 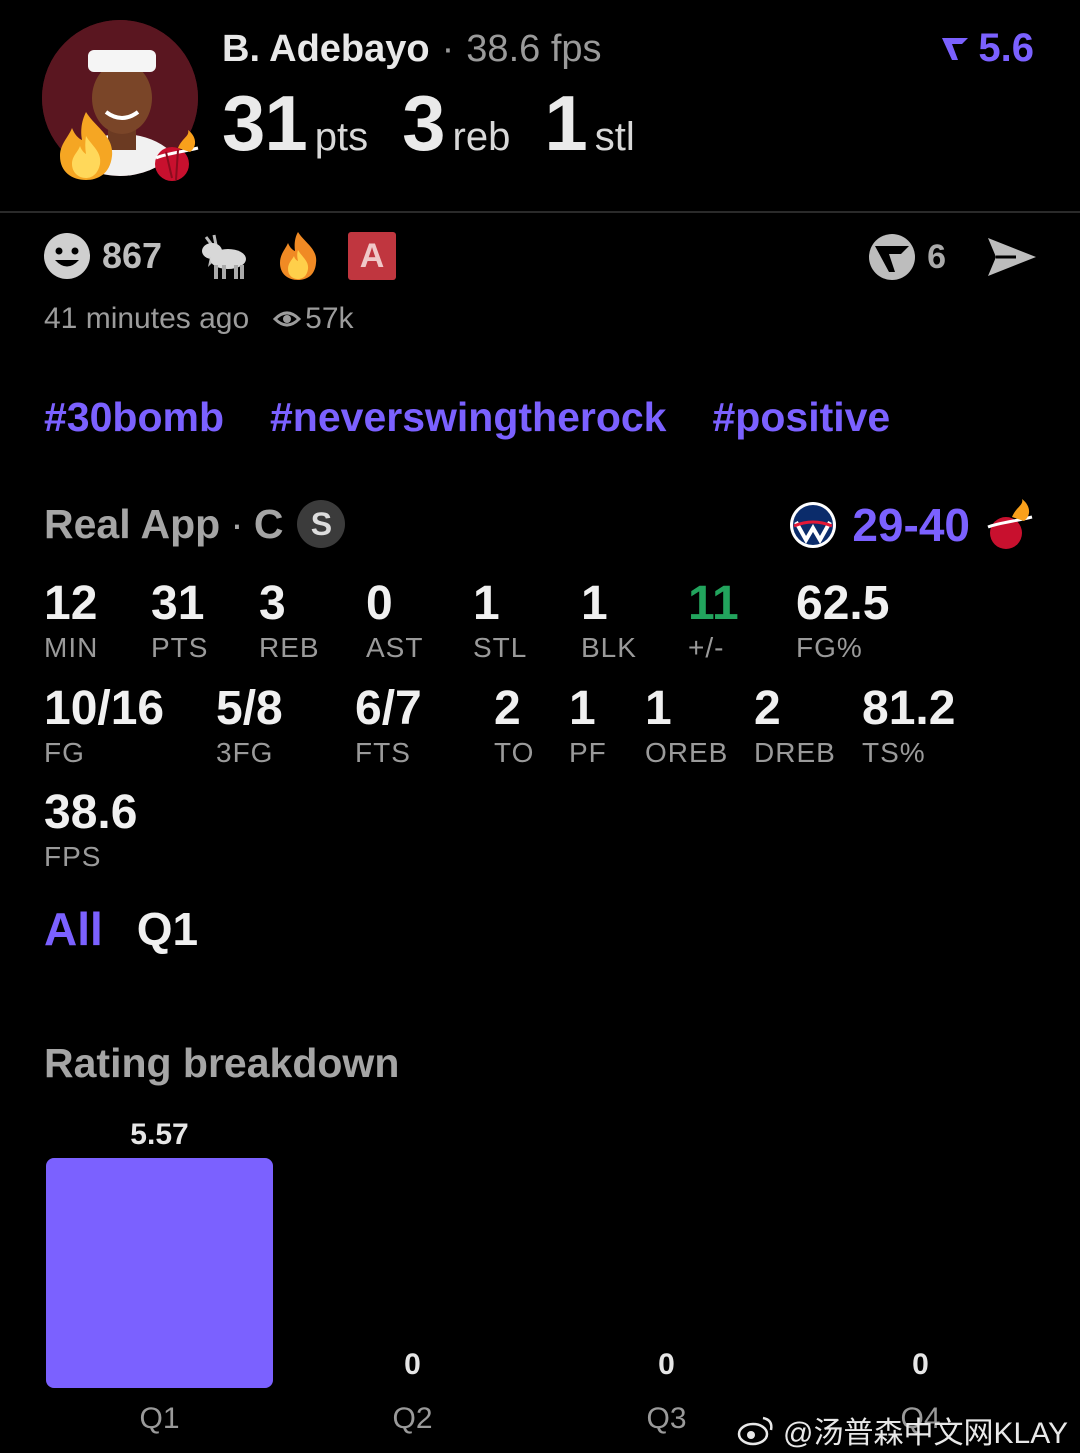 I want to click on stat-fps: 38.6 FPS, so click(x=90, y=829).